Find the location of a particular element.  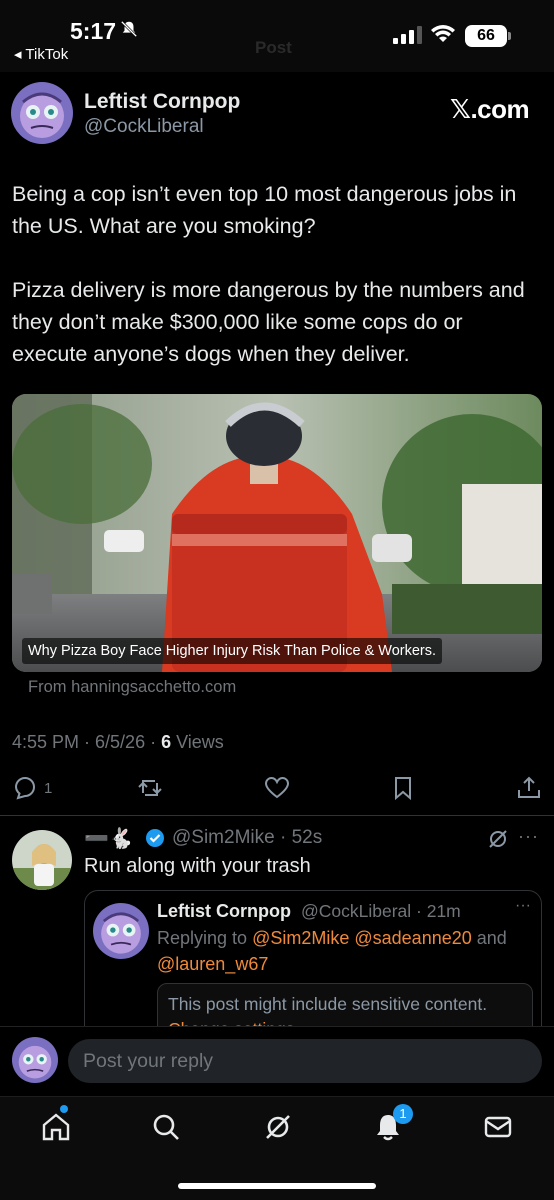

reply-text: Run along with your trash is located at coordinates (197, 866).